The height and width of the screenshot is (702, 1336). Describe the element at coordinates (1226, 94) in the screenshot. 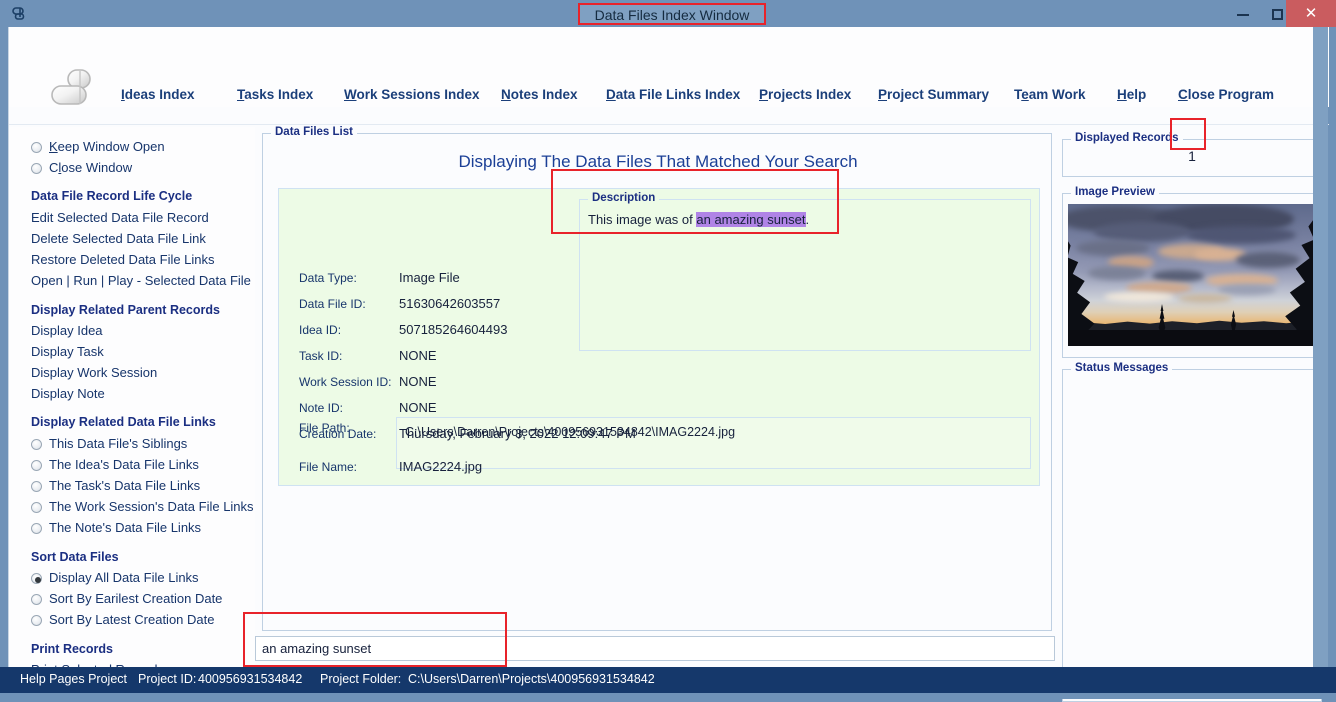

I see `nav-item-close-program: Close Program` at that location.